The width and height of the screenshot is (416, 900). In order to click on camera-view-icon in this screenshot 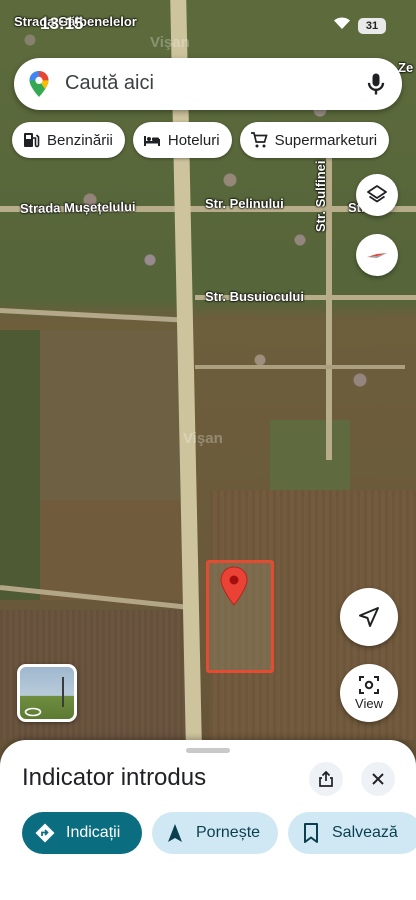, I will do `click(369, 685)`.